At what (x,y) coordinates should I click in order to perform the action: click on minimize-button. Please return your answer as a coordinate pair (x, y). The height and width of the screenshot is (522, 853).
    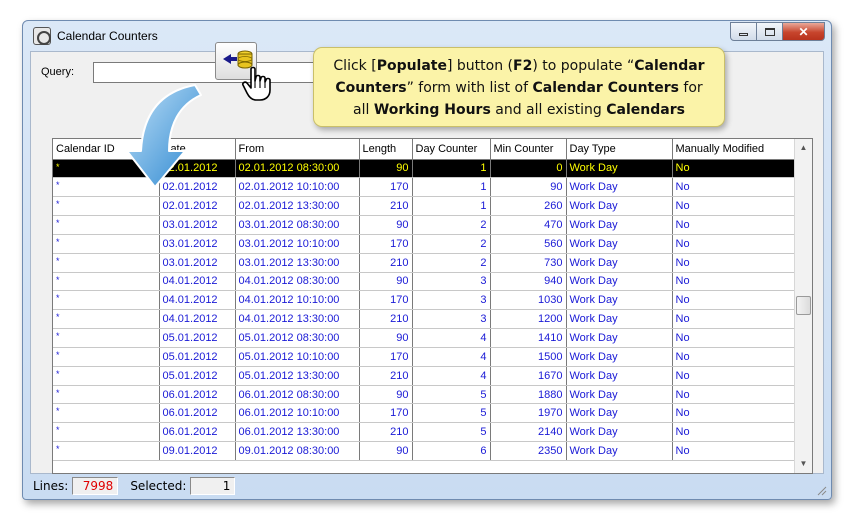
    Looking at the image, I should click on (743, 31).